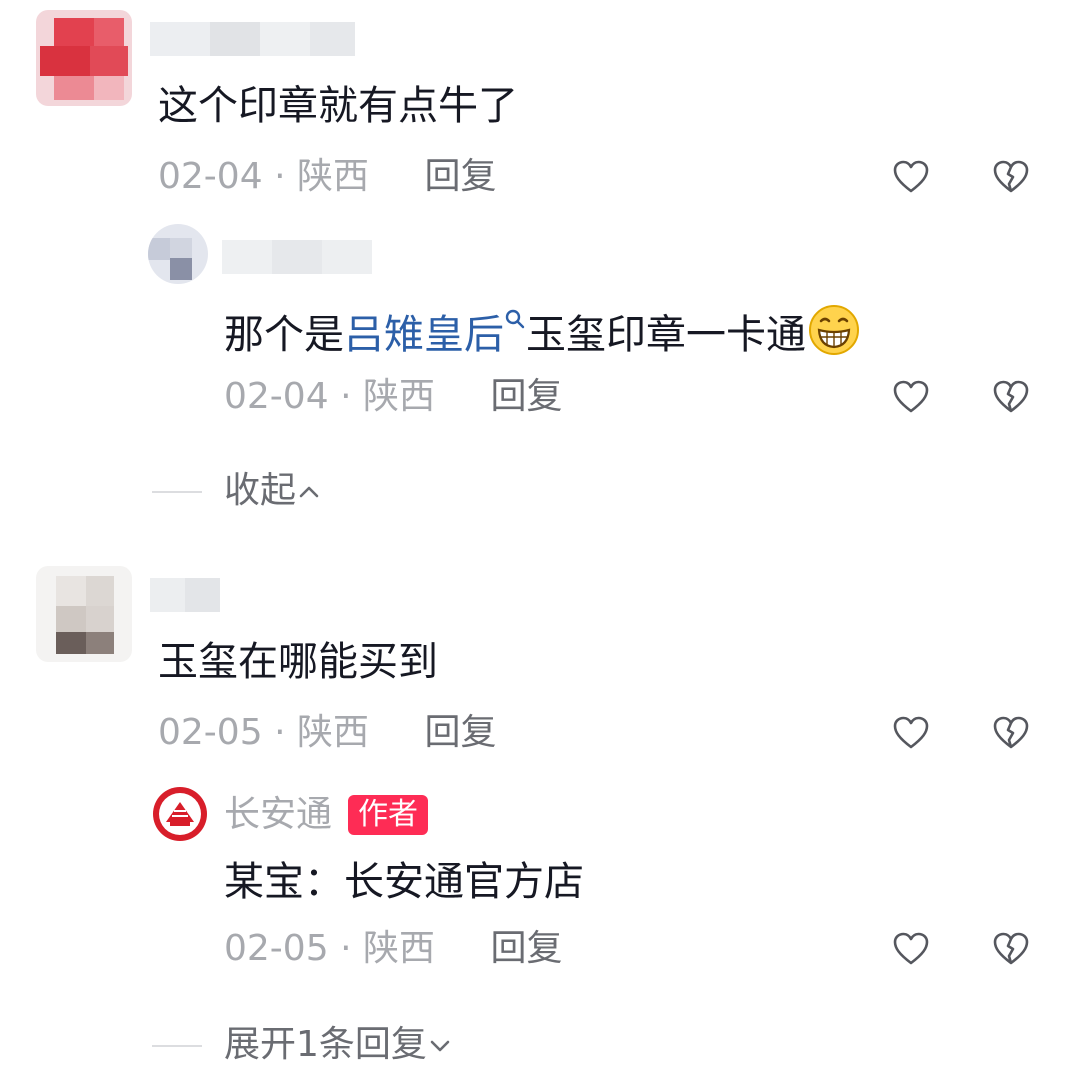  Describe the element at coordinates (666, 335) in the screenshot. I see `reply-text-post: 玉玺印章一卡通` at that location.